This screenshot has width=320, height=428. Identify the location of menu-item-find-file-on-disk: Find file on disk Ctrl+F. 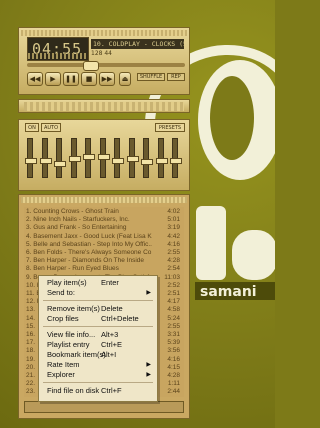
(98, 391).